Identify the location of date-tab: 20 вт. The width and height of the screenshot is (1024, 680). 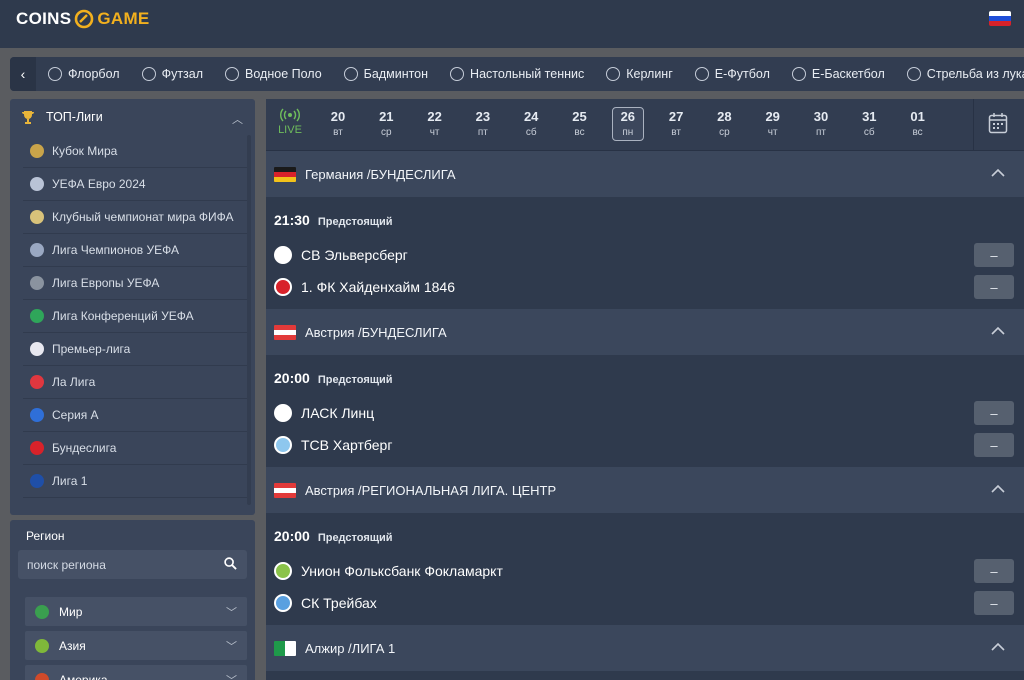
(338, 125).